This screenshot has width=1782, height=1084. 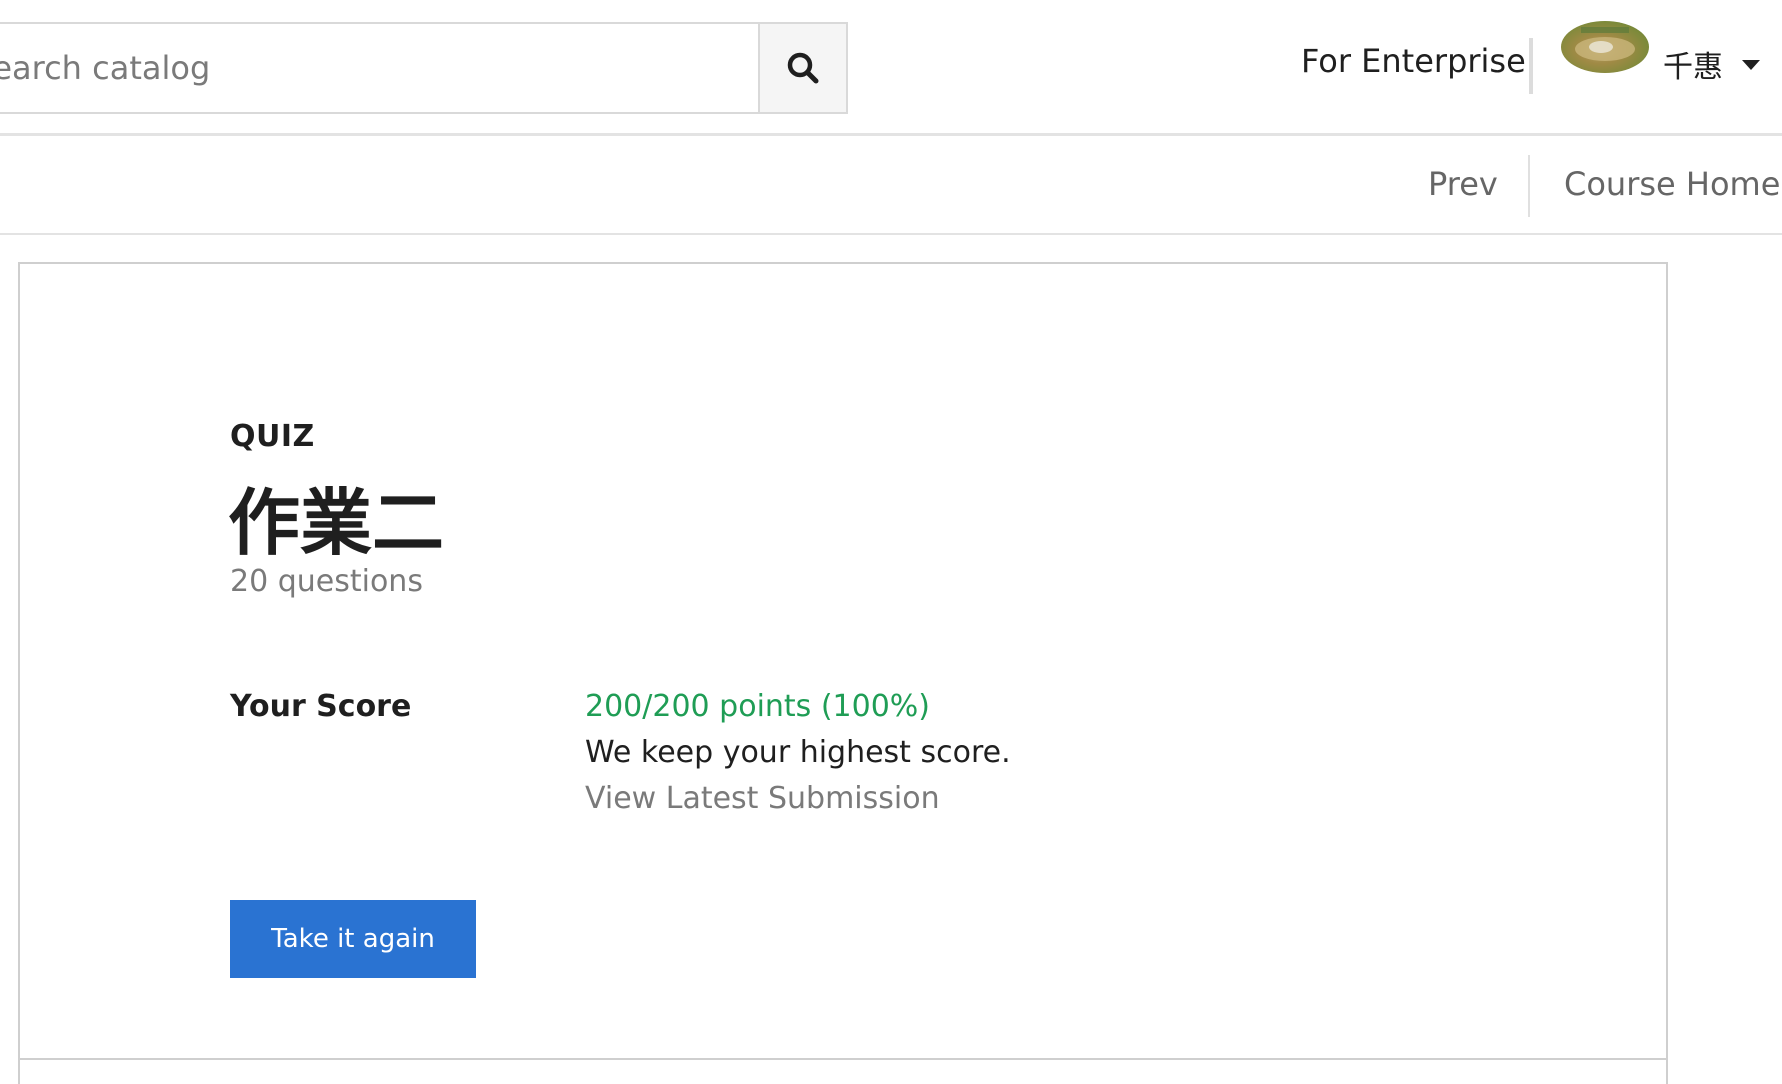 What do you see at coordinates (1693, 64) in the screenshot?
I see `user-name: 千惠` at bounding box center [1693, 64].